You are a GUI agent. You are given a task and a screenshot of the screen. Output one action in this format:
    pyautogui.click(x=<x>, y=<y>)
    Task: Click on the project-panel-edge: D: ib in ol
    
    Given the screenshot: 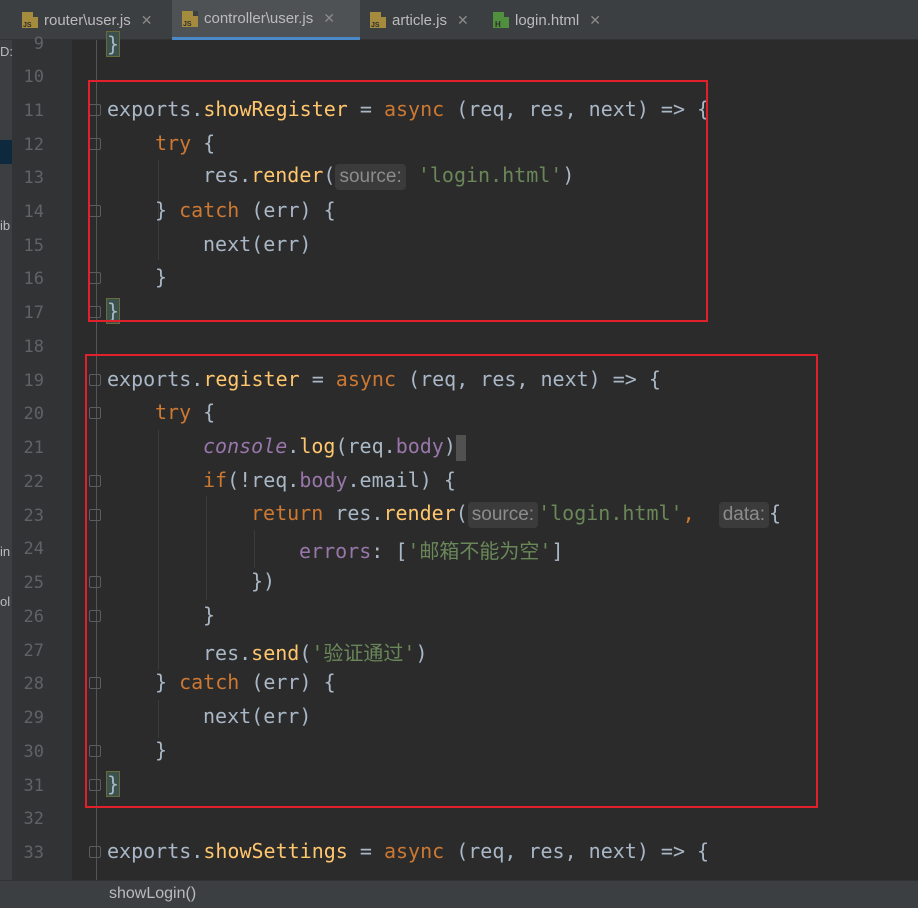 What is the action you would take?
    pyautogui.click(x=6, y=454)
    